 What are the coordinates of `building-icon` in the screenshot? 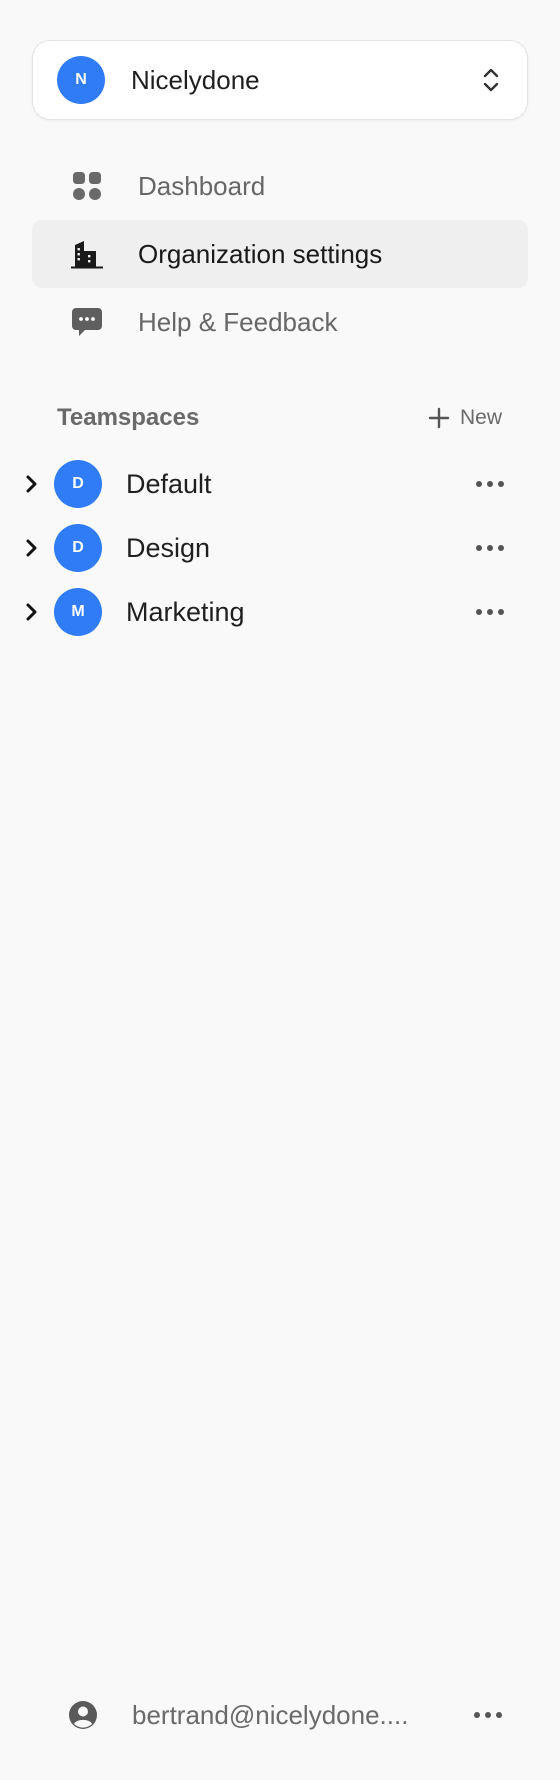 It's located at (87, 254).